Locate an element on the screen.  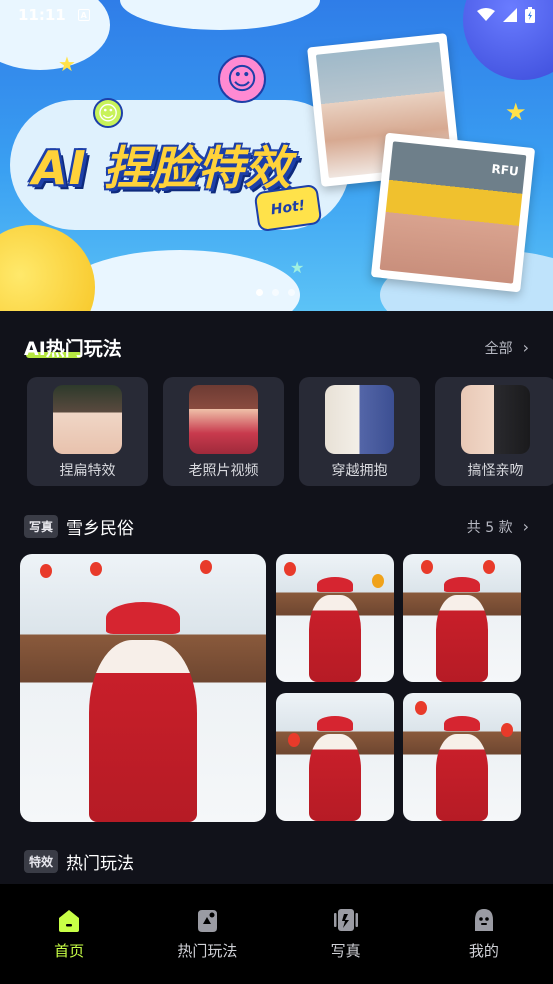
nav-profile: 我的 is located at coordinates (484, 934).